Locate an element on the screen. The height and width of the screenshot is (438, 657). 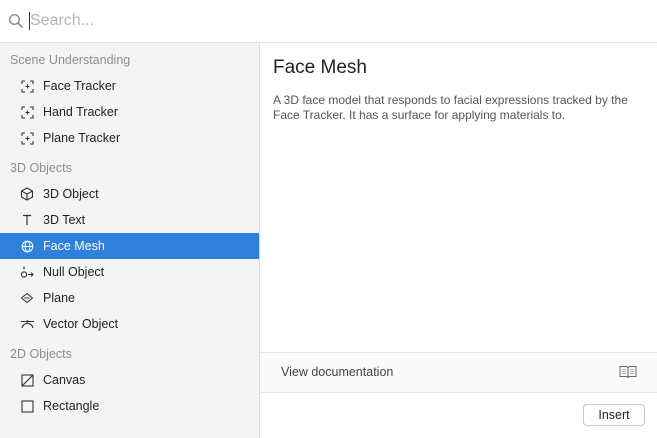
search-bar is located at coordinates (328, 21).